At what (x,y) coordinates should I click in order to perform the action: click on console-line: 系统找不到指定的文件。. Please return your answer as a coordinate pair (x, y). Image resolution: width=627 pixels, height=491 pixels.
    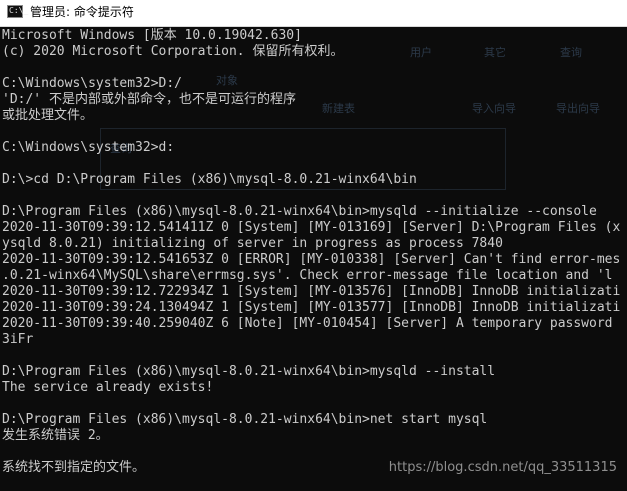
    Looking at the image, I should click on (74, 467).